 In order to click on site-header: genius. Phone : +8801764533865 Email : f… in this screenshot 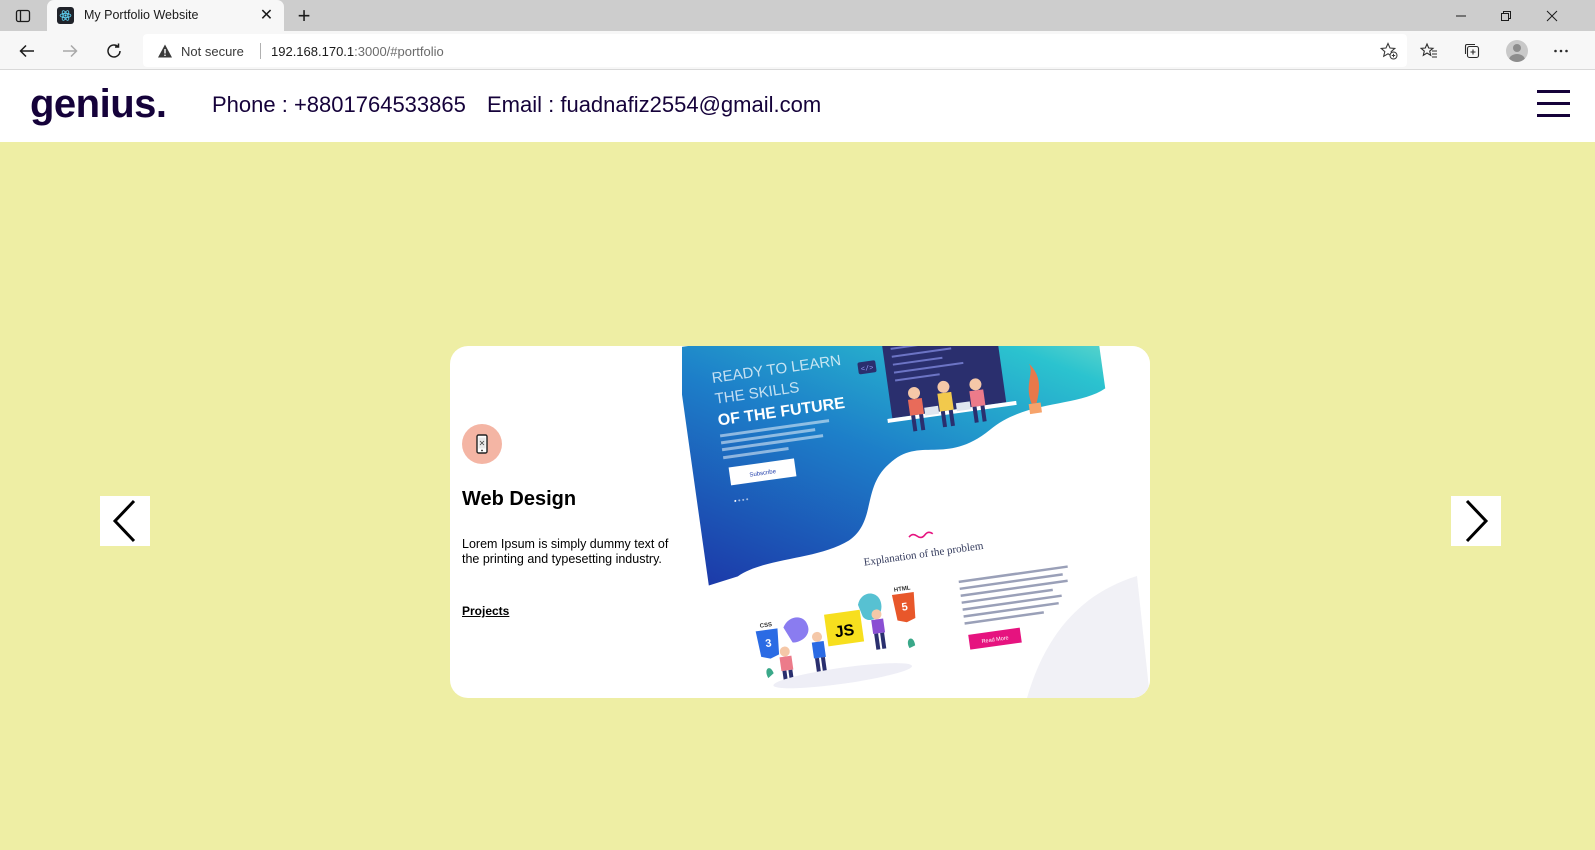, I will do `click(797, 106)`.